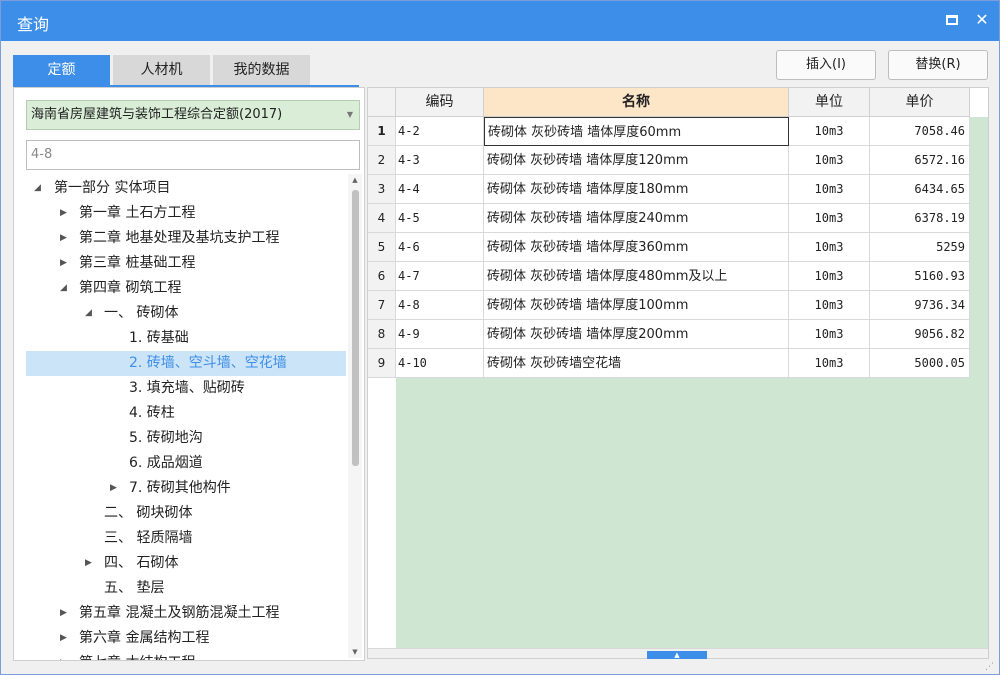 The image size is (1000, 675). I want to click on quota-library-select: 海南省房屋建筑与装饰工程综合定额(2017) ▼, so click(193, 115).